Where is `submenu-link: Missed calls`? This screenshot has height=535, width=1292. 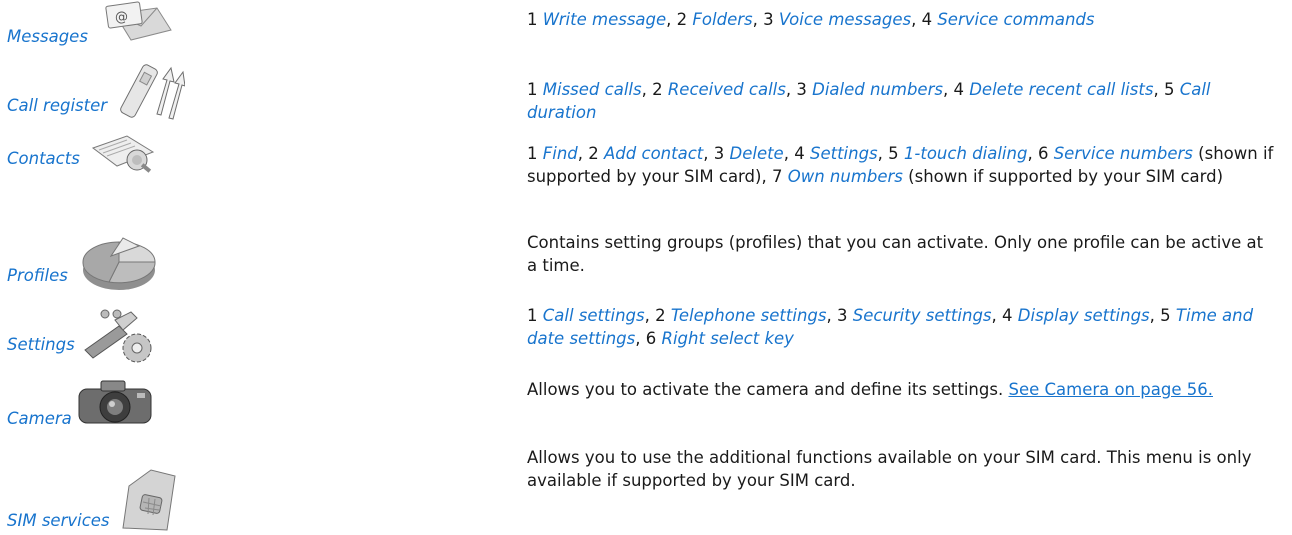
submenu-link: Missed calls is located at coordinates (592, 89).